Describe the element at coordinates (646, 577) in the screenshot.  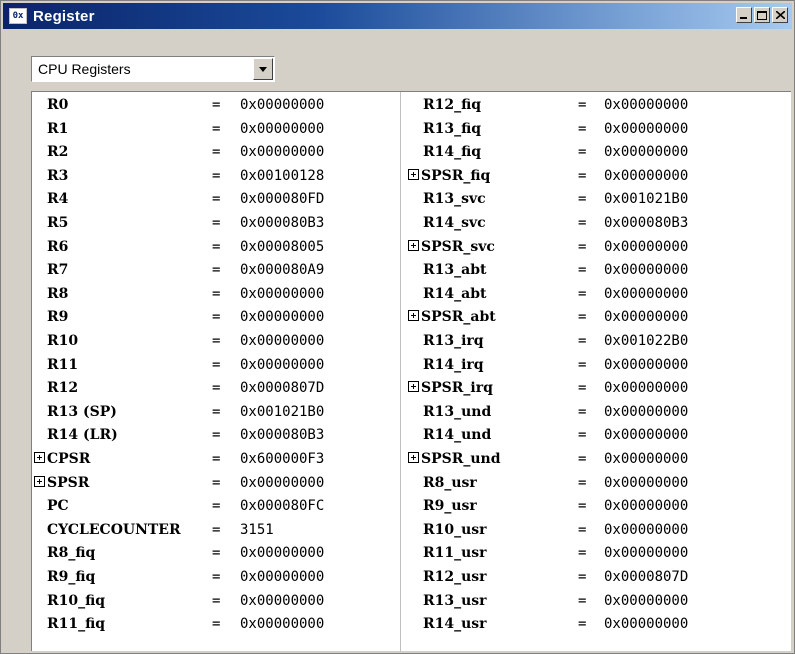
I see `register-value: 0x0000807D` at that location.